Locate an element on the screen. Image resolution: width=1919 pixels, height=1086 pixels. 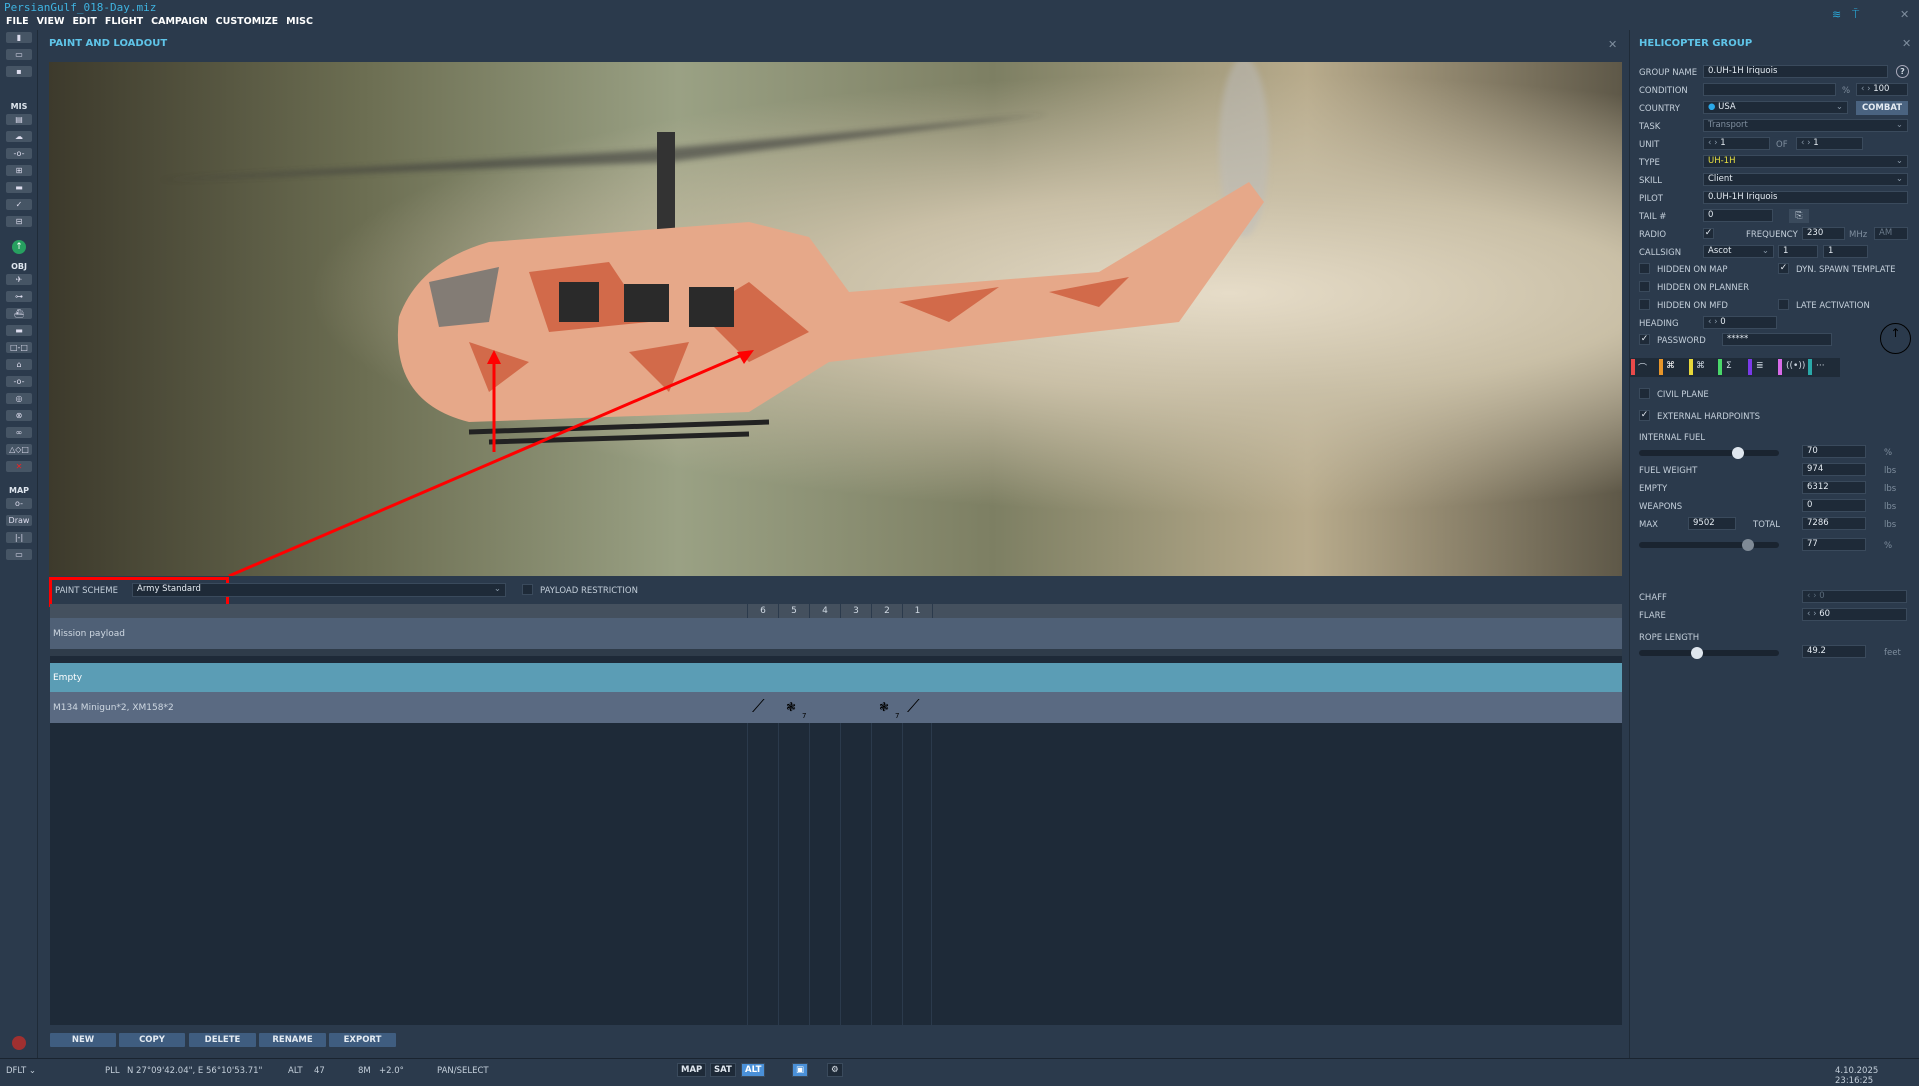
tab-more is located at coordinates (1810, 367).